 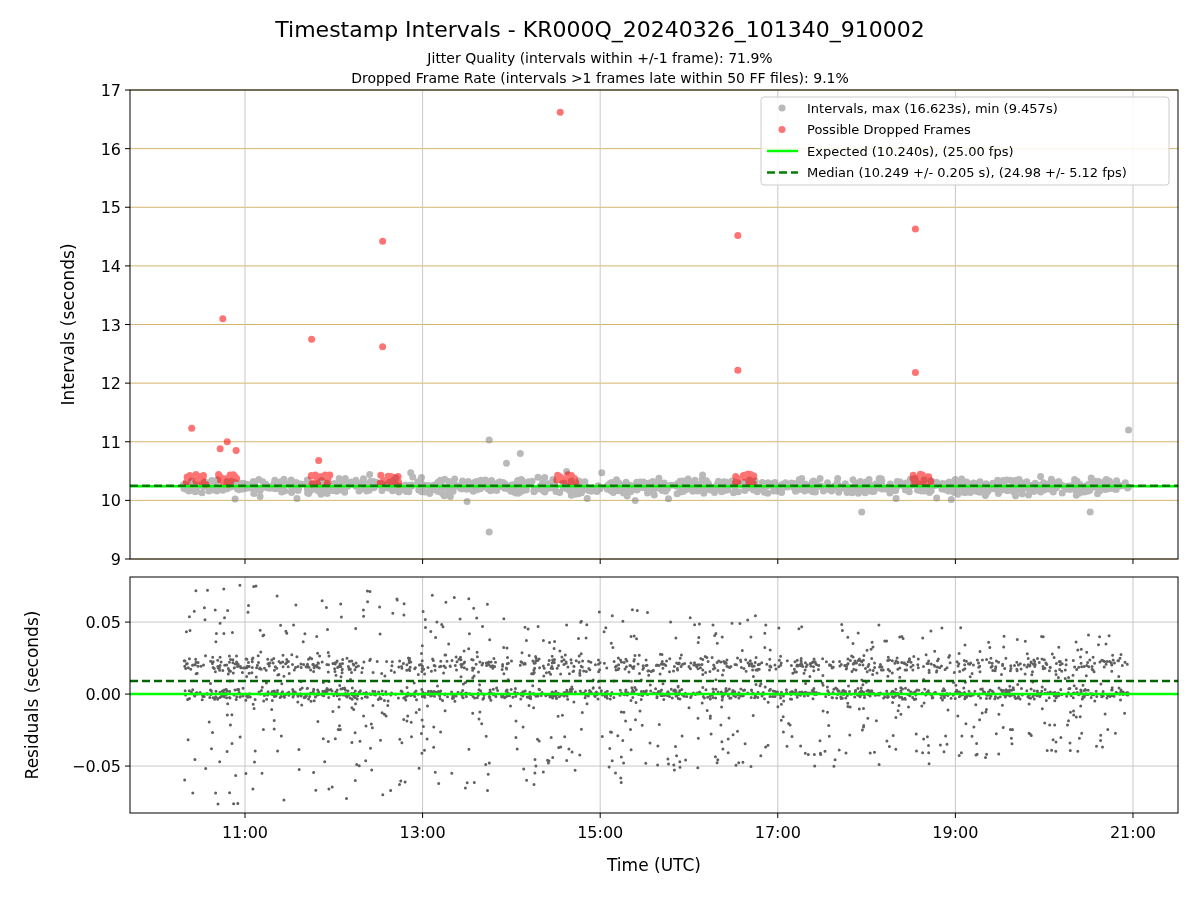 I want to click on y-tick-label: −0.05, so click(x=96, y=767).